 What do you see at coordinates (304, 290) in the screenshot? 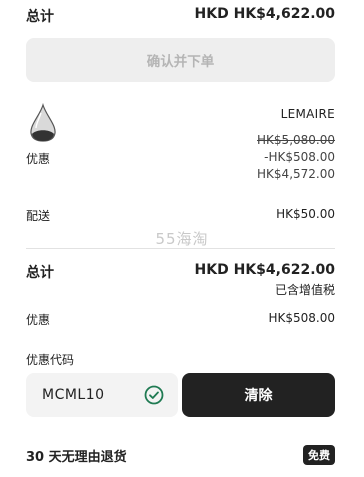
I see `tax-note: 已含增值税` at bounding box center [304, 290].